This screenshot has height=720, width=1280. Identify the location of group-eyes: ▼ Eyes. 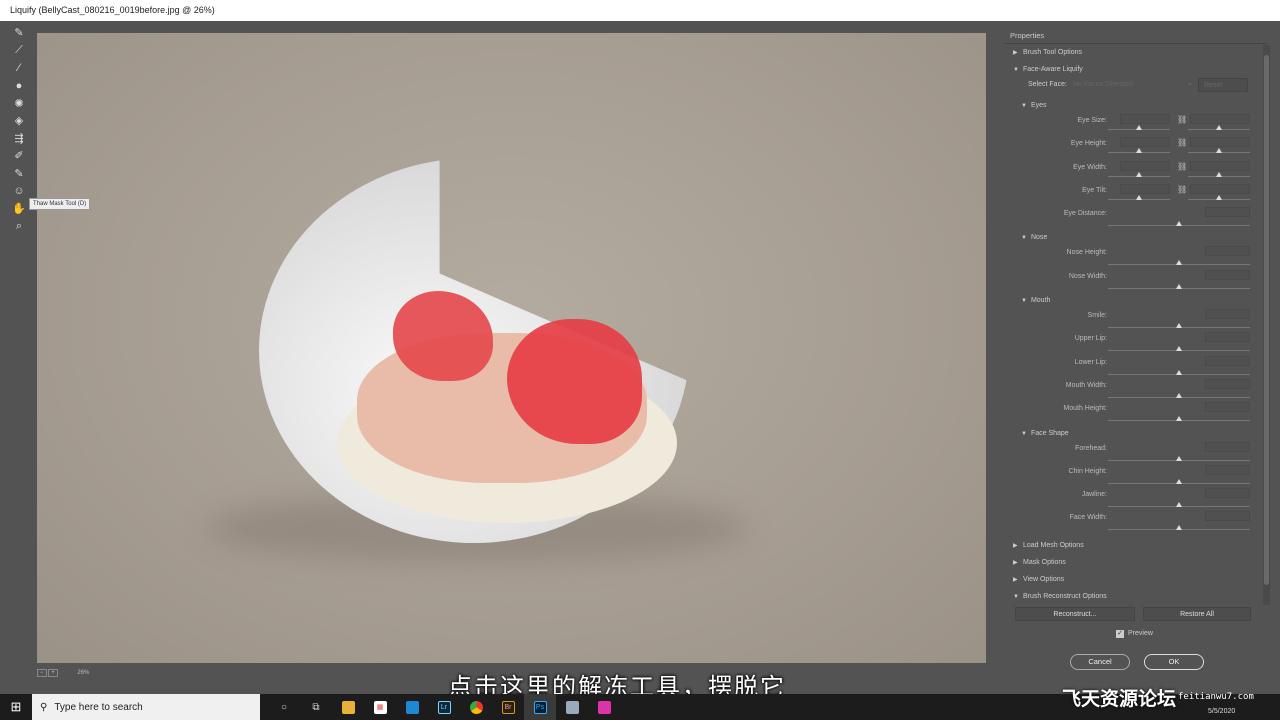
(1136, 106).